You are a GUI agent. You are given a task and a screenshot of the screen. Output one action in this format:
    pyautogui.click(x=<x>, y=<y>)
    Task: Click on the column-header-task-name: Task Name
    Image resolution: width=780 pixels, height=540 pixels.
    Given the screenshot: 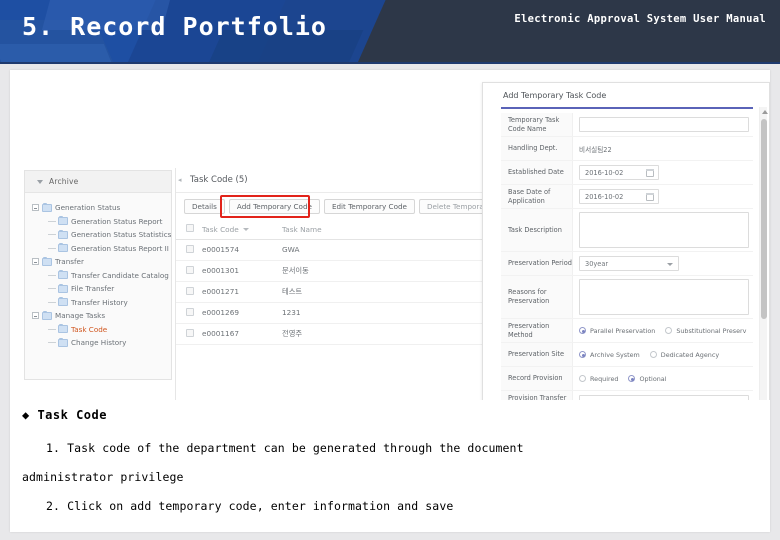 What is the action you would take?
    pyautogui.click(x=388, y=230)
    